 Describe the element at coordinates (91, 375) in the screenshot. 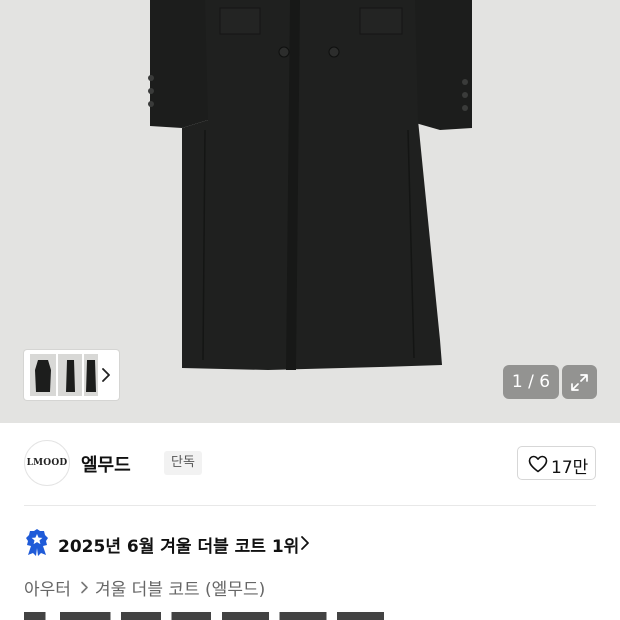

I see `thumbnail-coat-back` at that location.